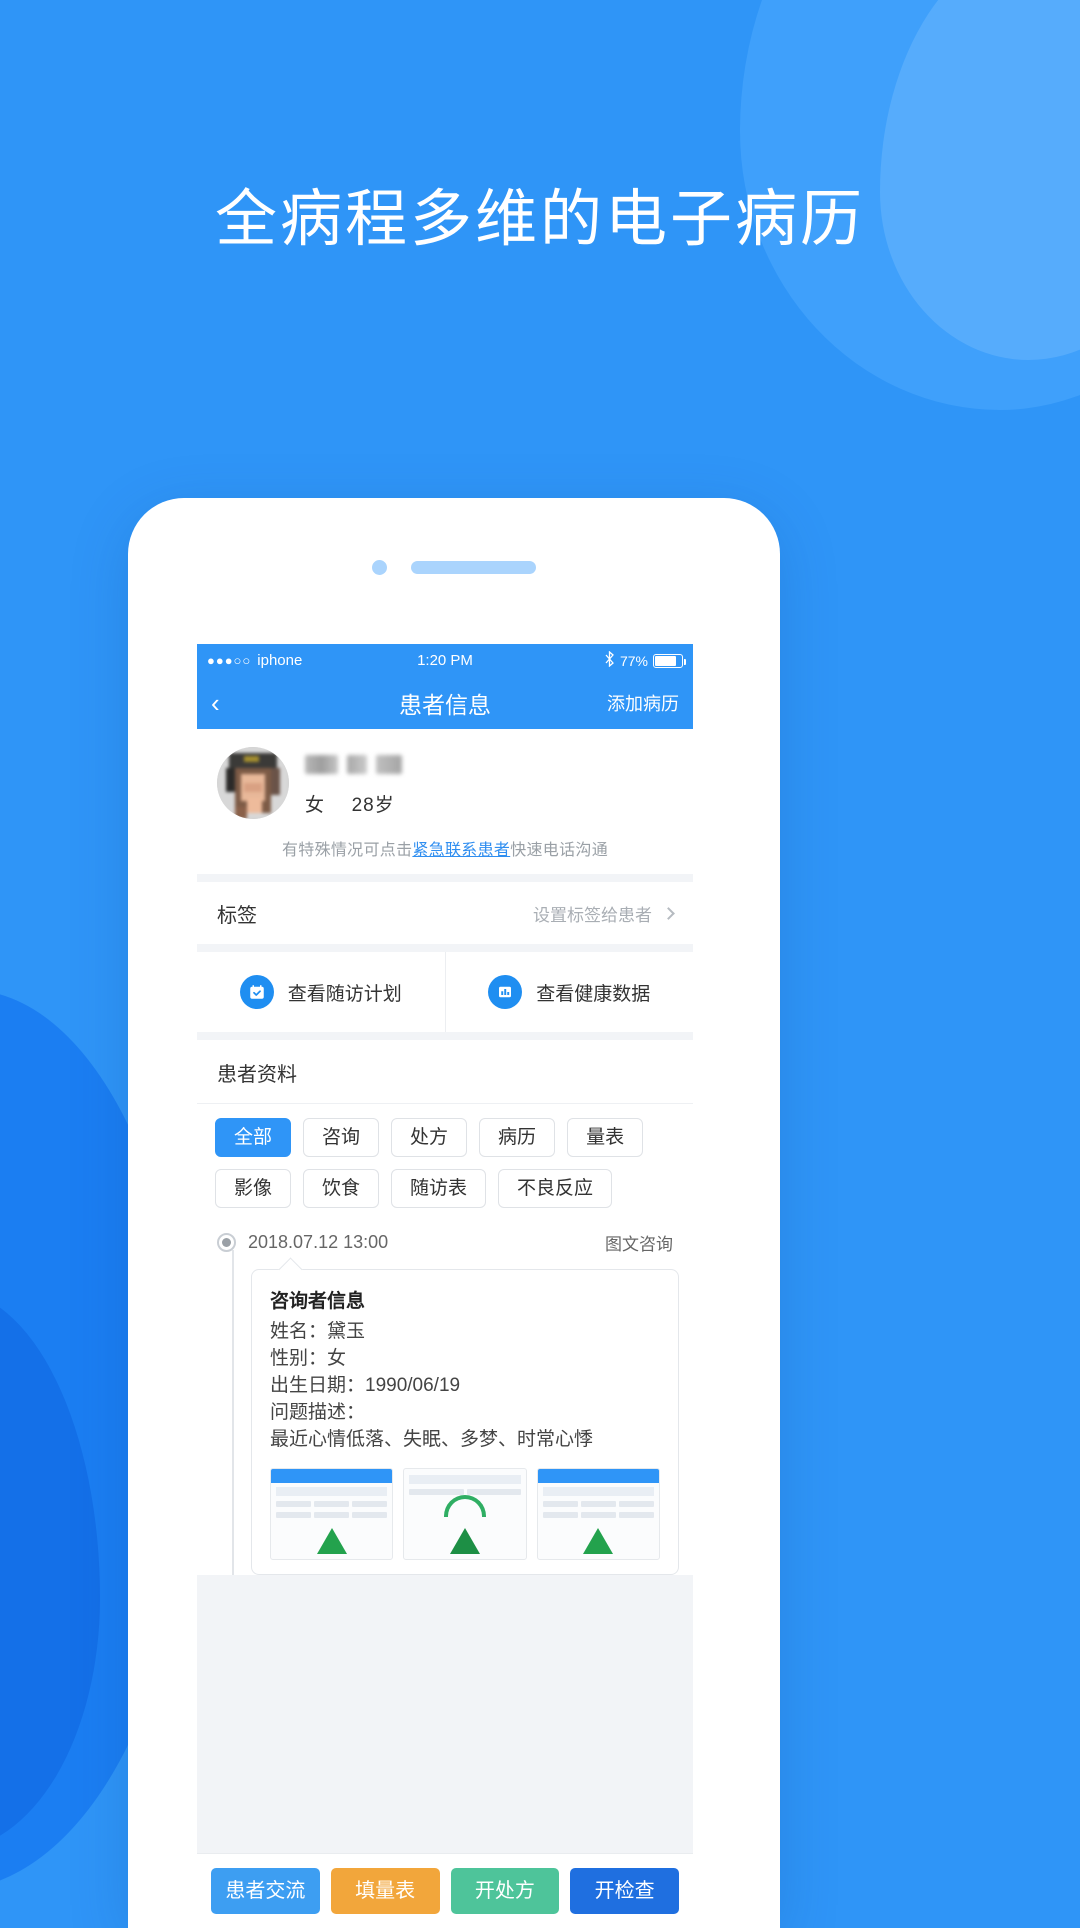  What do you see at coordinates (445, 783) in the screenshot?
I see `patient-top-row: 女 28岁` at bounding box center [445, 783].